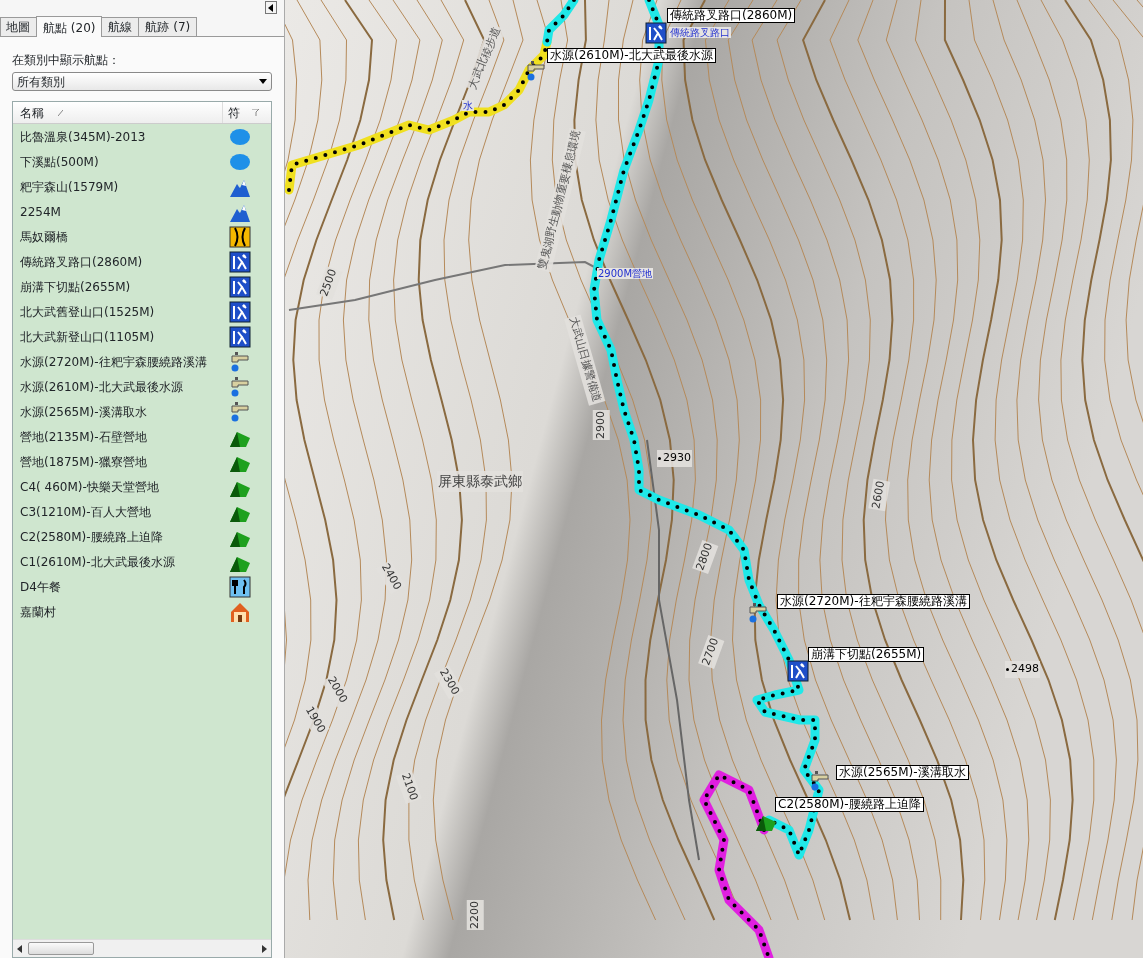 The image size is (1144, 958). I want to click on waypoint-row: C3(1210M)-百人大營地, so click(142, 511).